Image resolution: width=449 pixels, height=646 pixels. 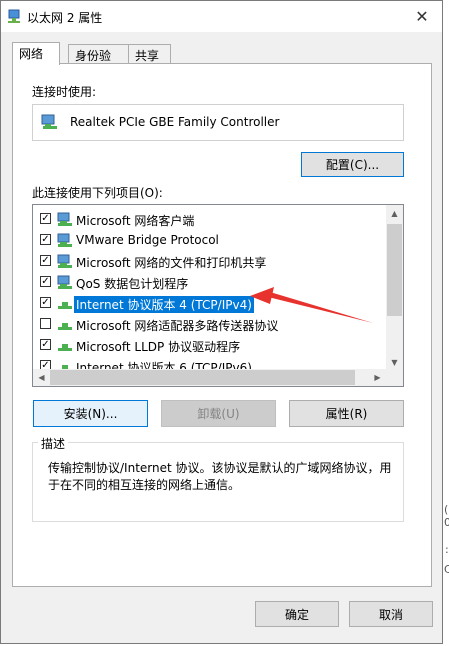 What do you see at coordinates (41, 377) in the screenshot?
I see `scroll-left-icon: ◀` at bounding box center [41, 377].